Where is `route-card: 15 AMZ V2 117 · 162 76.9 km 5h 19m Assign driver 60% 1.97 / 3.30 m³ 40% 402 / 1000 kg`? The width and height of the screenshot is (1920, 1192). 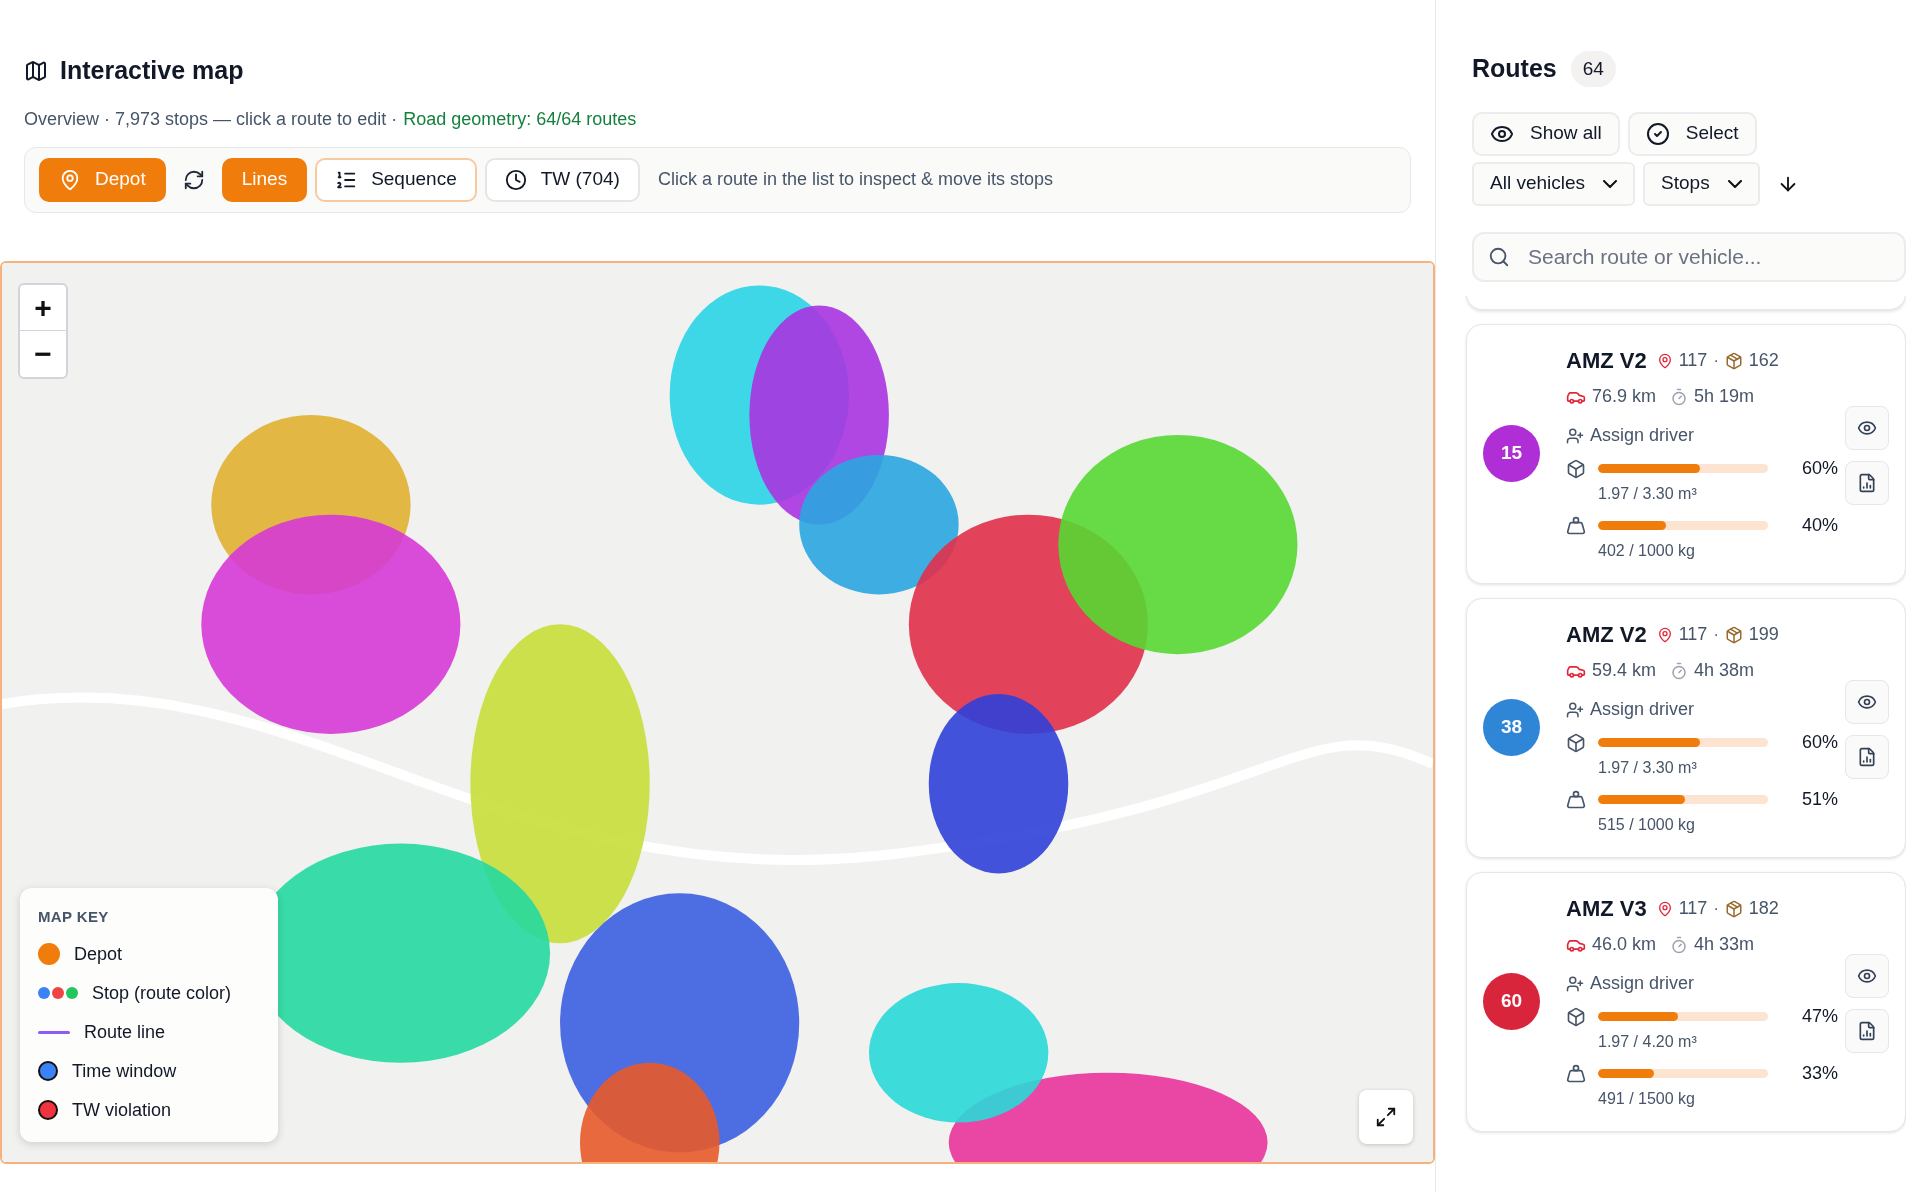 route-card: 15 AMZ V2 117 · 162 76.9 km 5h 19m Assign driver 60% 1.97 / 3.30 m³ 40% 402 / 1000 kg is located at coordinates (1686, 453).